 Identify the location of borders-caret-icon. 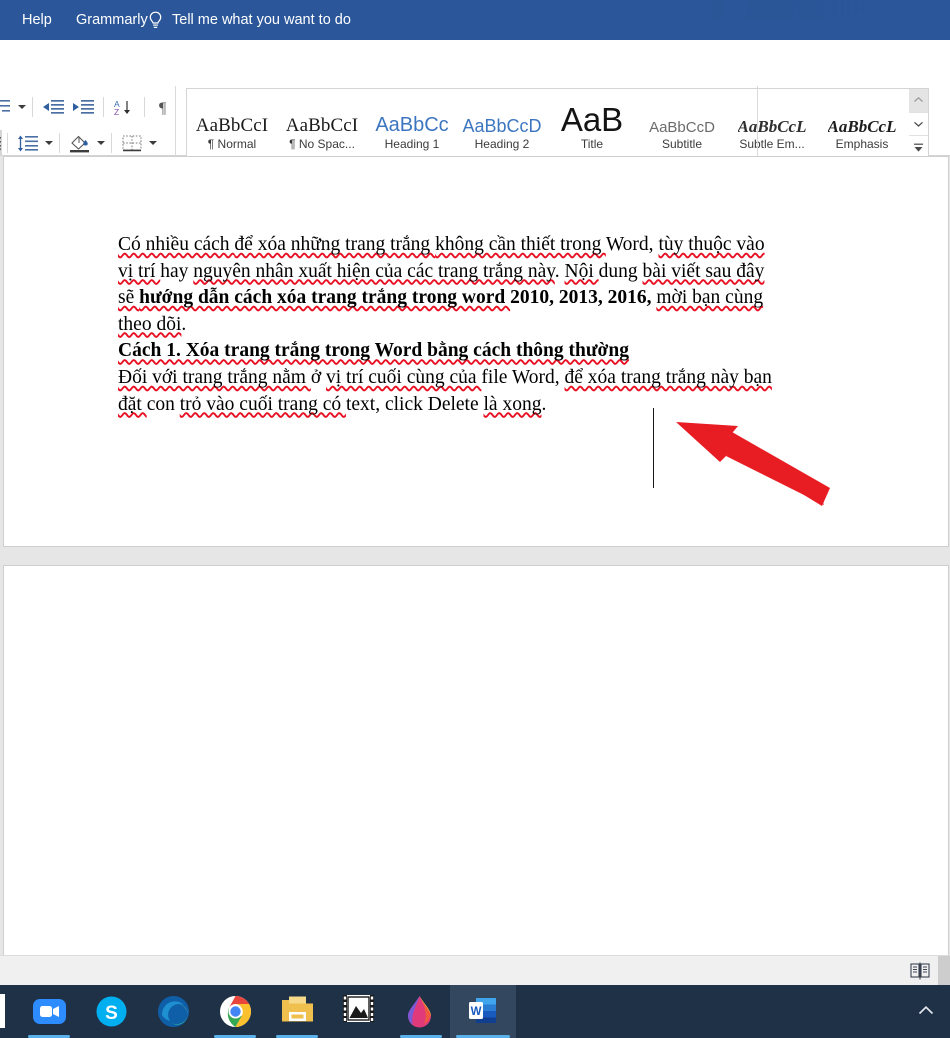
(152, 143).